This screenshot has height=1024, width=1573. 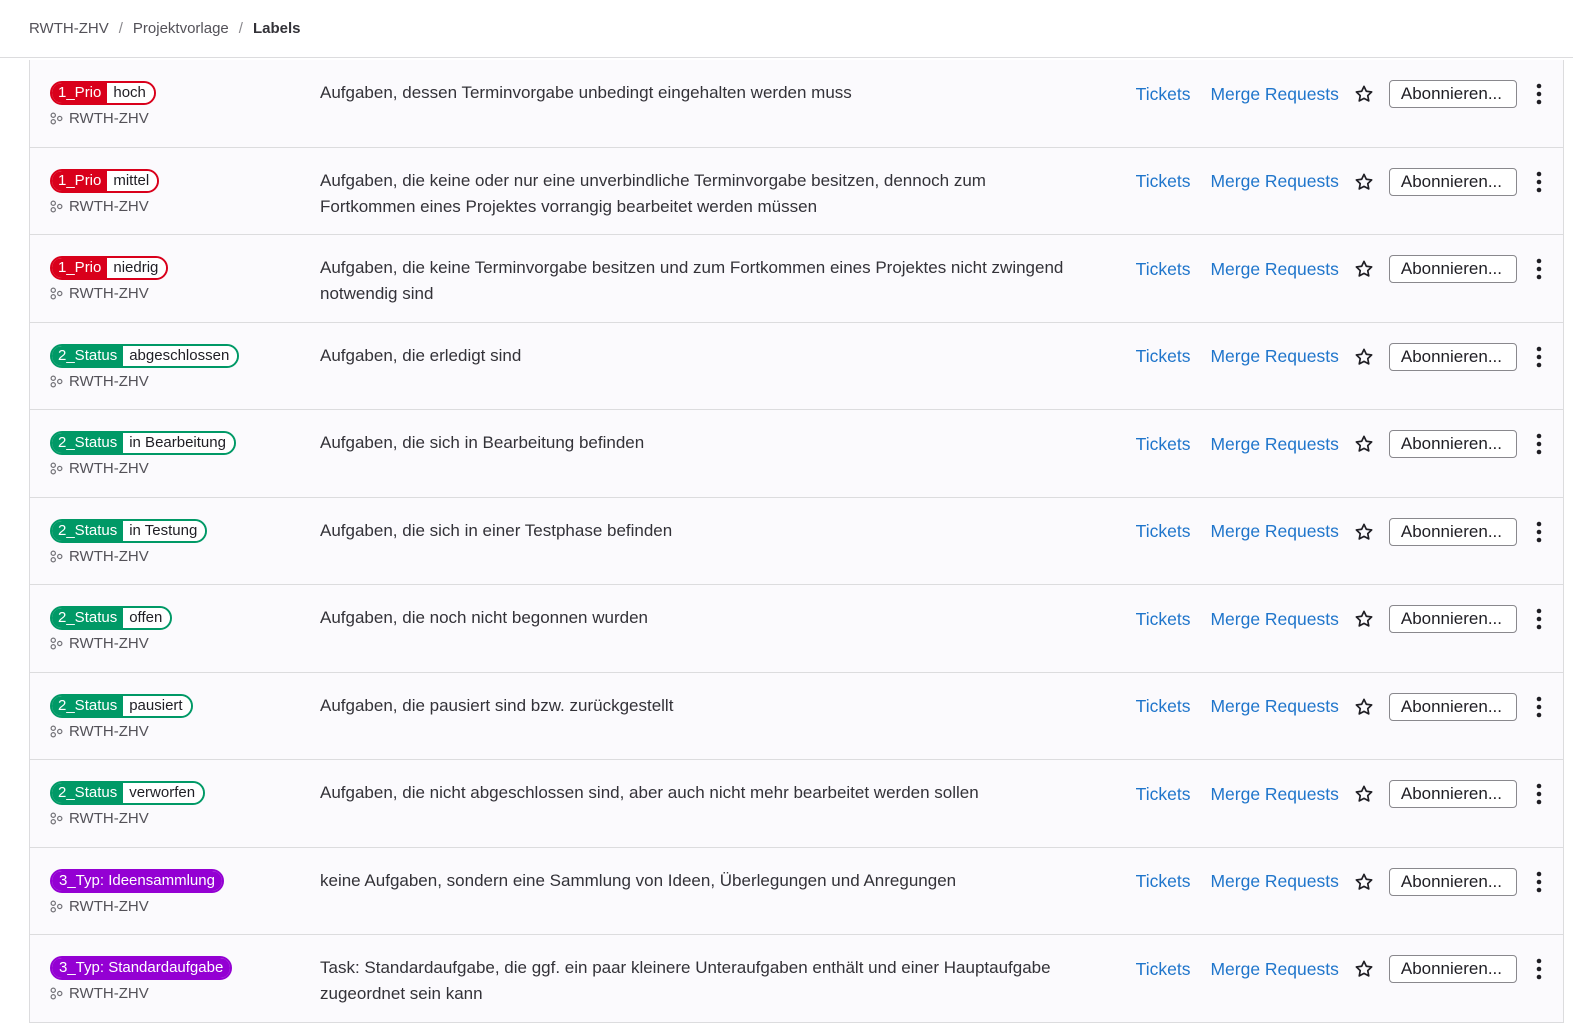 I want to click on breadcrumb-item-project: Projektvorlage, so click(x=181, y=28).